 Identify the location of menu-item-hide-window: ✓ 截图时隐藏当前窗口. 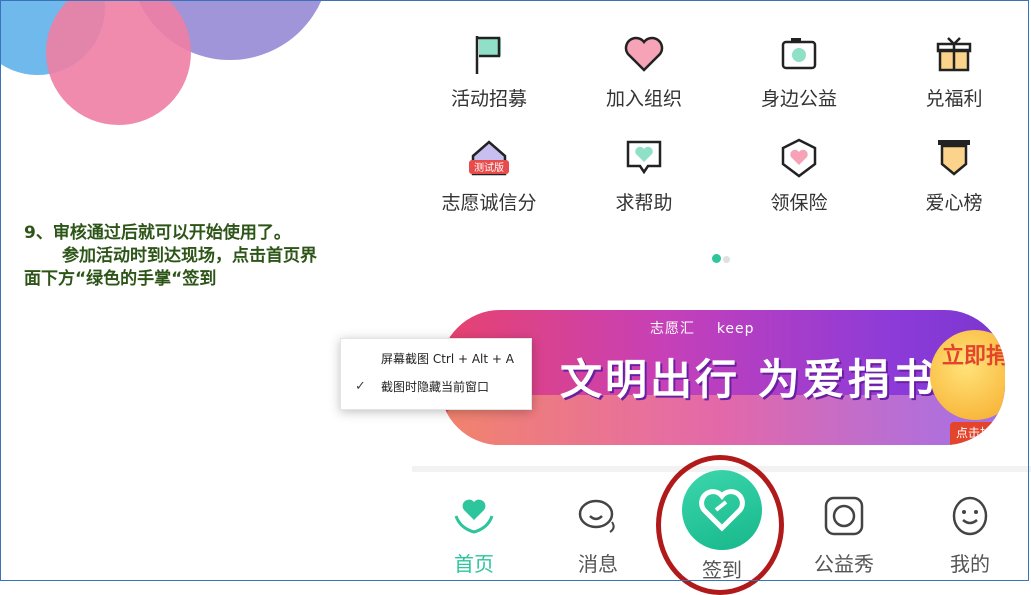
(422, 387).